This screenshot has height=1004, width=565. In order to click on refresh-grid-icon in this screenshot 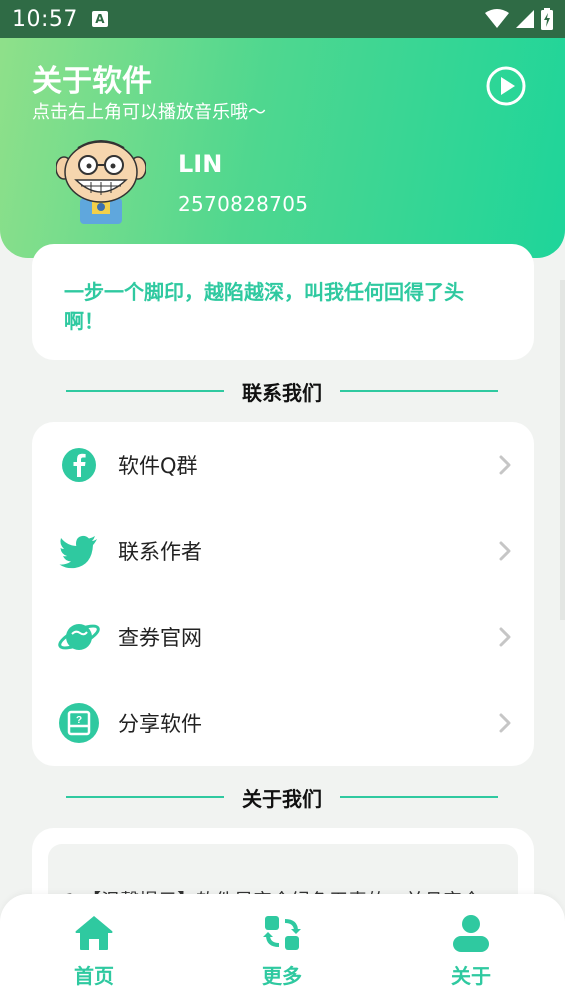, I will do `click(282, 933)`.